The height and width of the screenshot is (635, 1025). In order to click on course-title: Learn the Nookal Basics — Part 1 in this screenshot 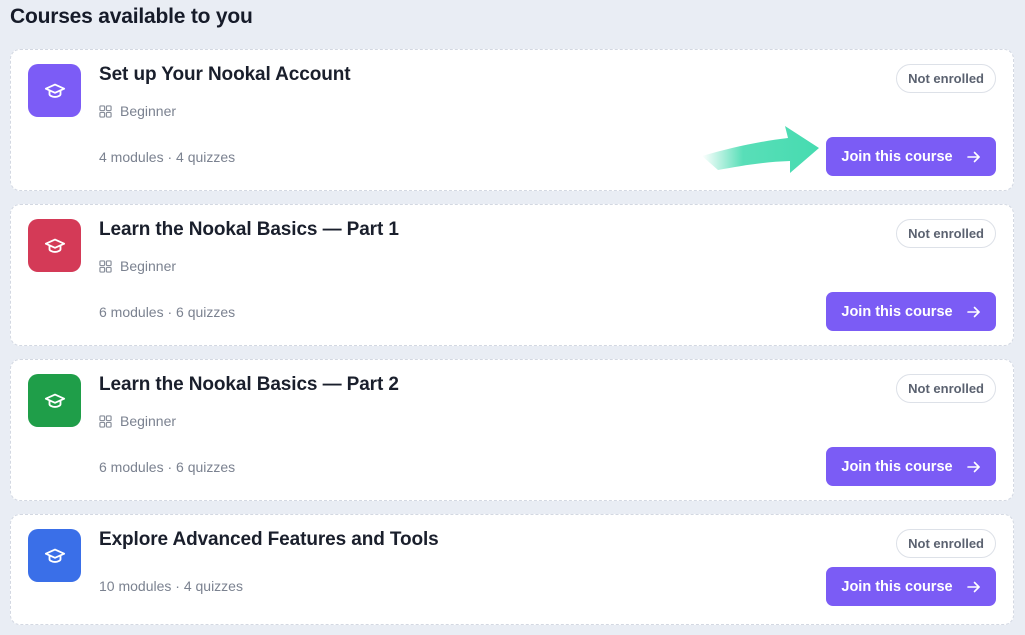, I will do `click(249, 229)`.